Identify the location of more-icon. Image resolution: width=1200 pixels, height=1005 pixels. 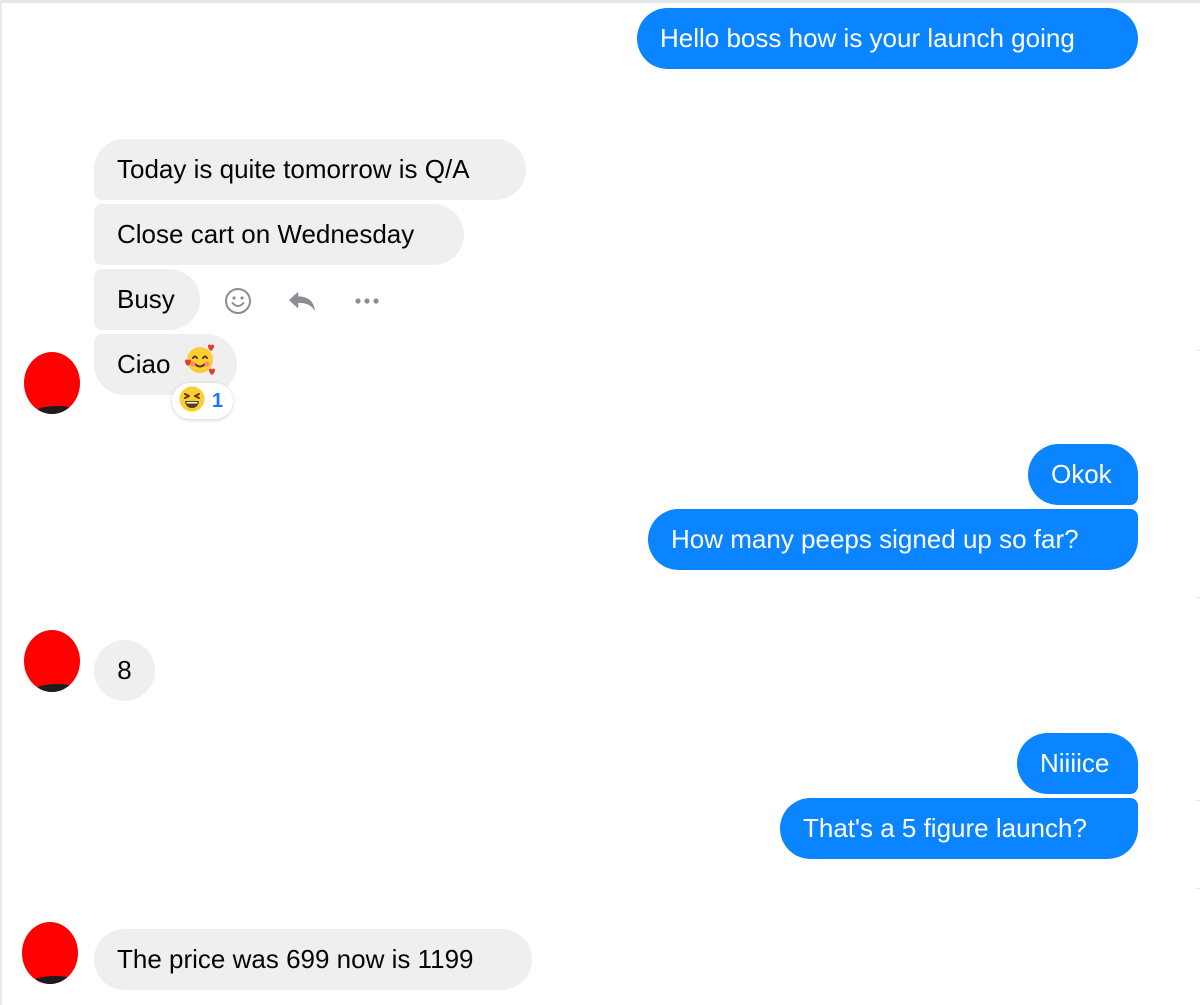
(367, 301).